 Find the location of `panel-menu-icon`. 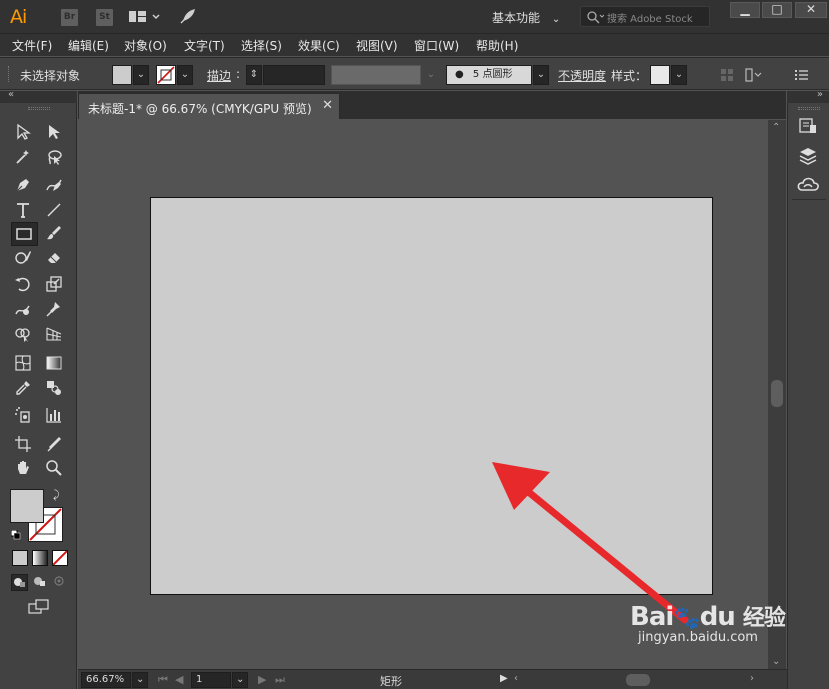

panel-menu-icon is located at coordinates (802, 76).